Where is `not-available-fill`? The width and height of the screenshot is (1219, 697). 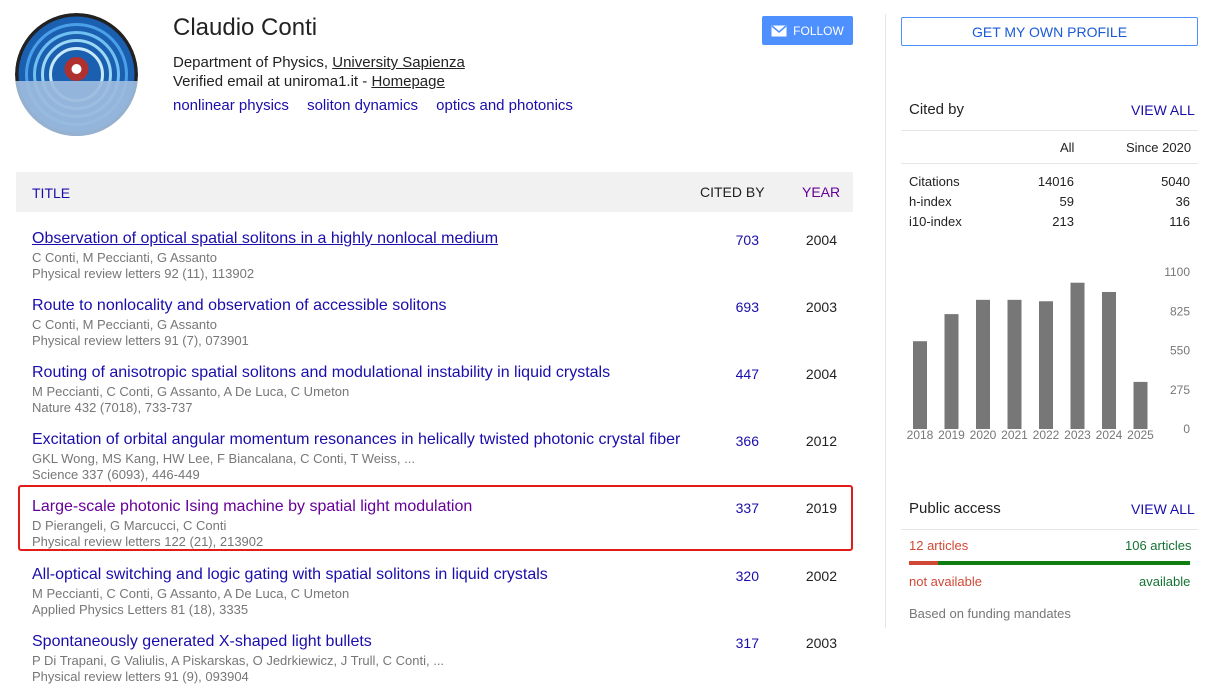
not-available-fill is located at coordinates (923, 563).